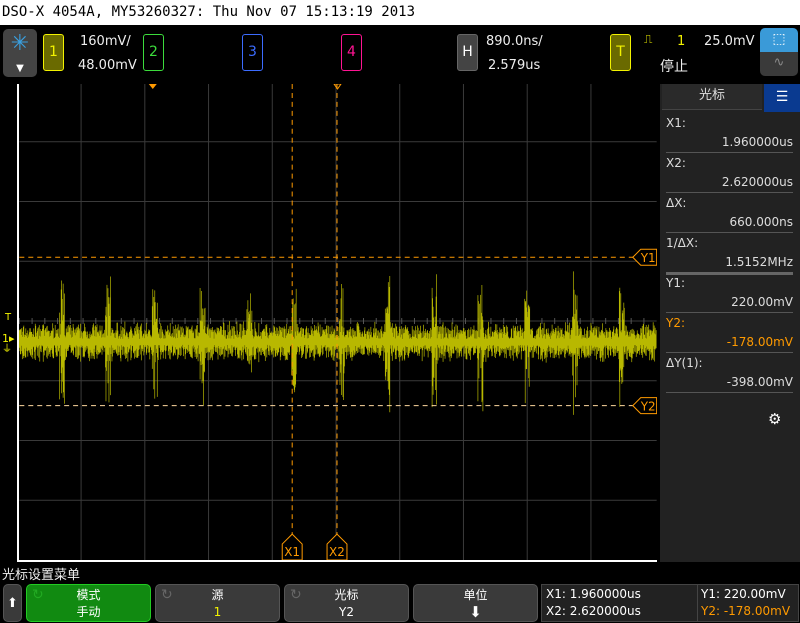  Describe the element at coordinates (217, 612) in the screenshot. I see `source-value: 1` at that location.